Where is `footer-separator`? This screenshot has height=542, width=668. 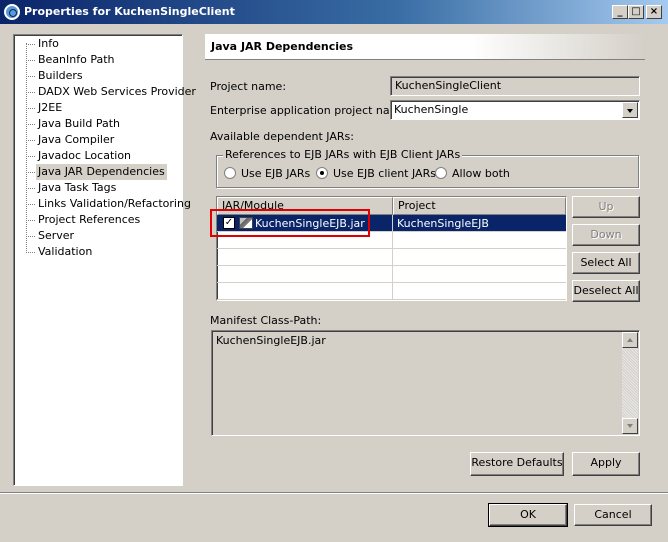
footer-separator is located at coordinates (334, 493).